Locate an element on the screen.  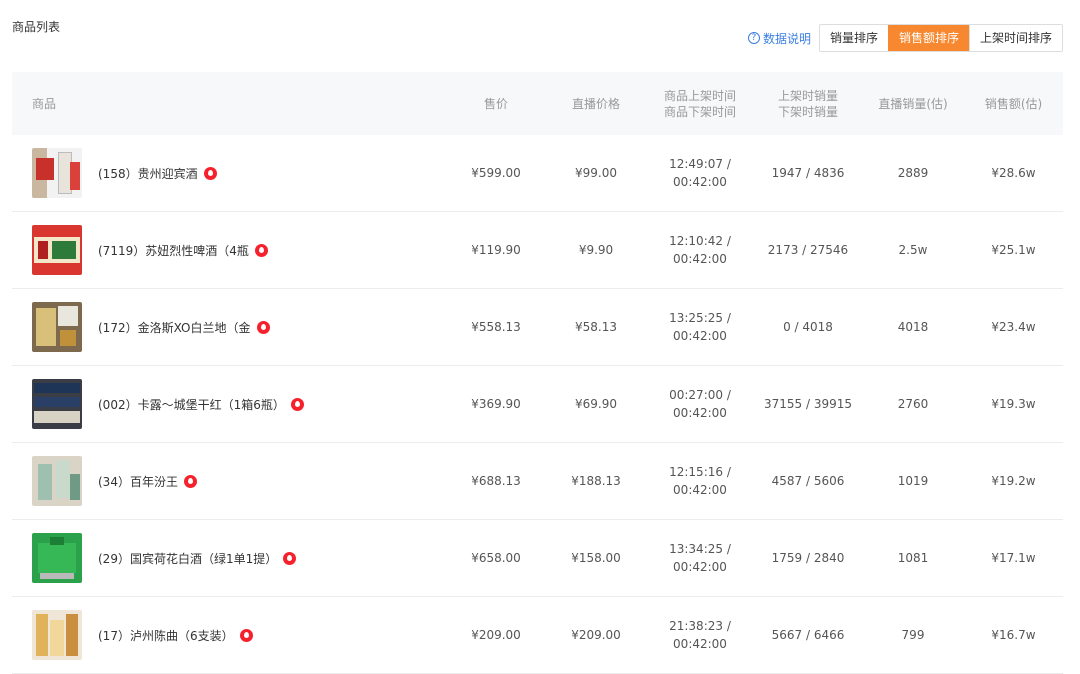
revenue-cell: ¥25.1w is located at coordinates (1013, 250).